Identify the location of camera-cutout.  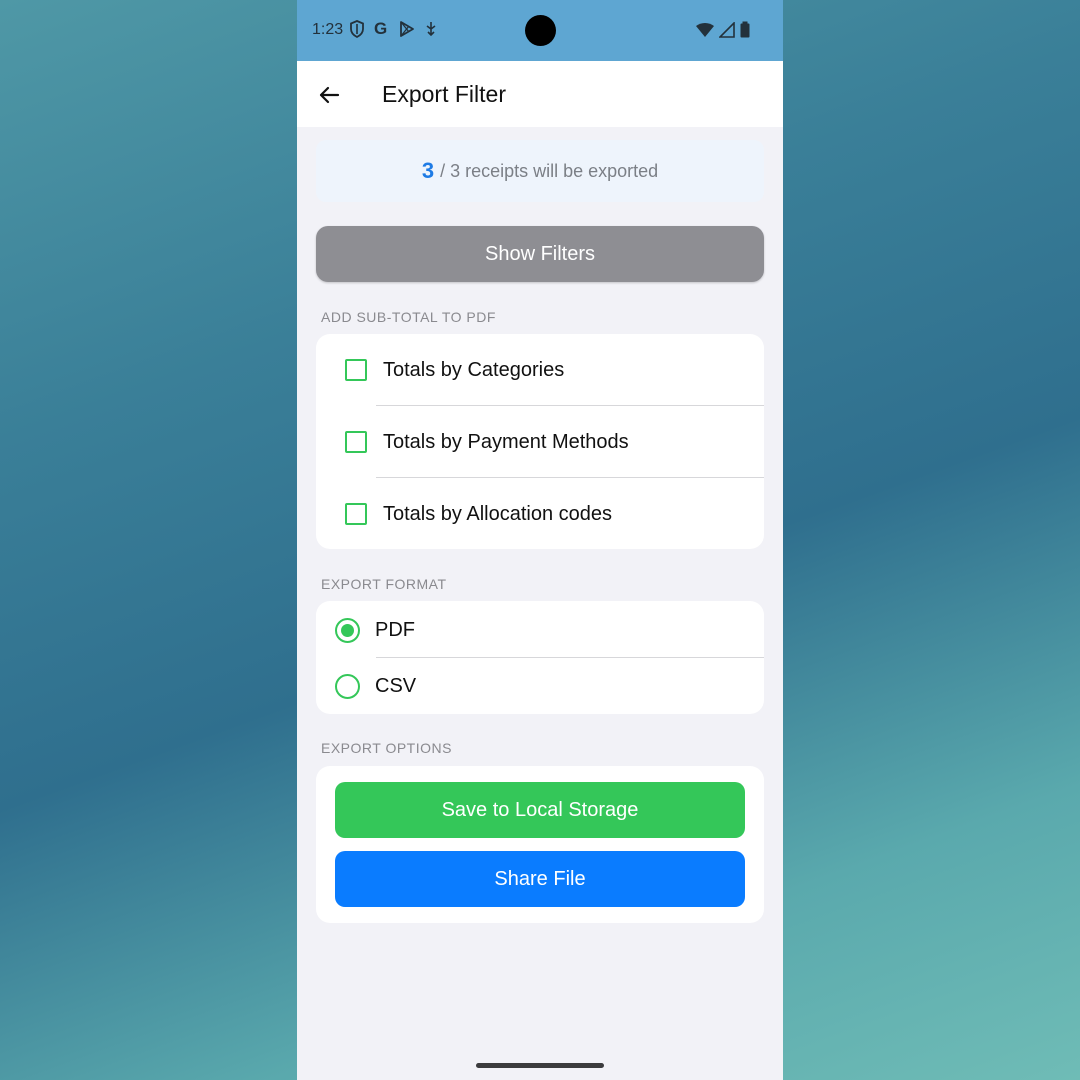
(540, 30).